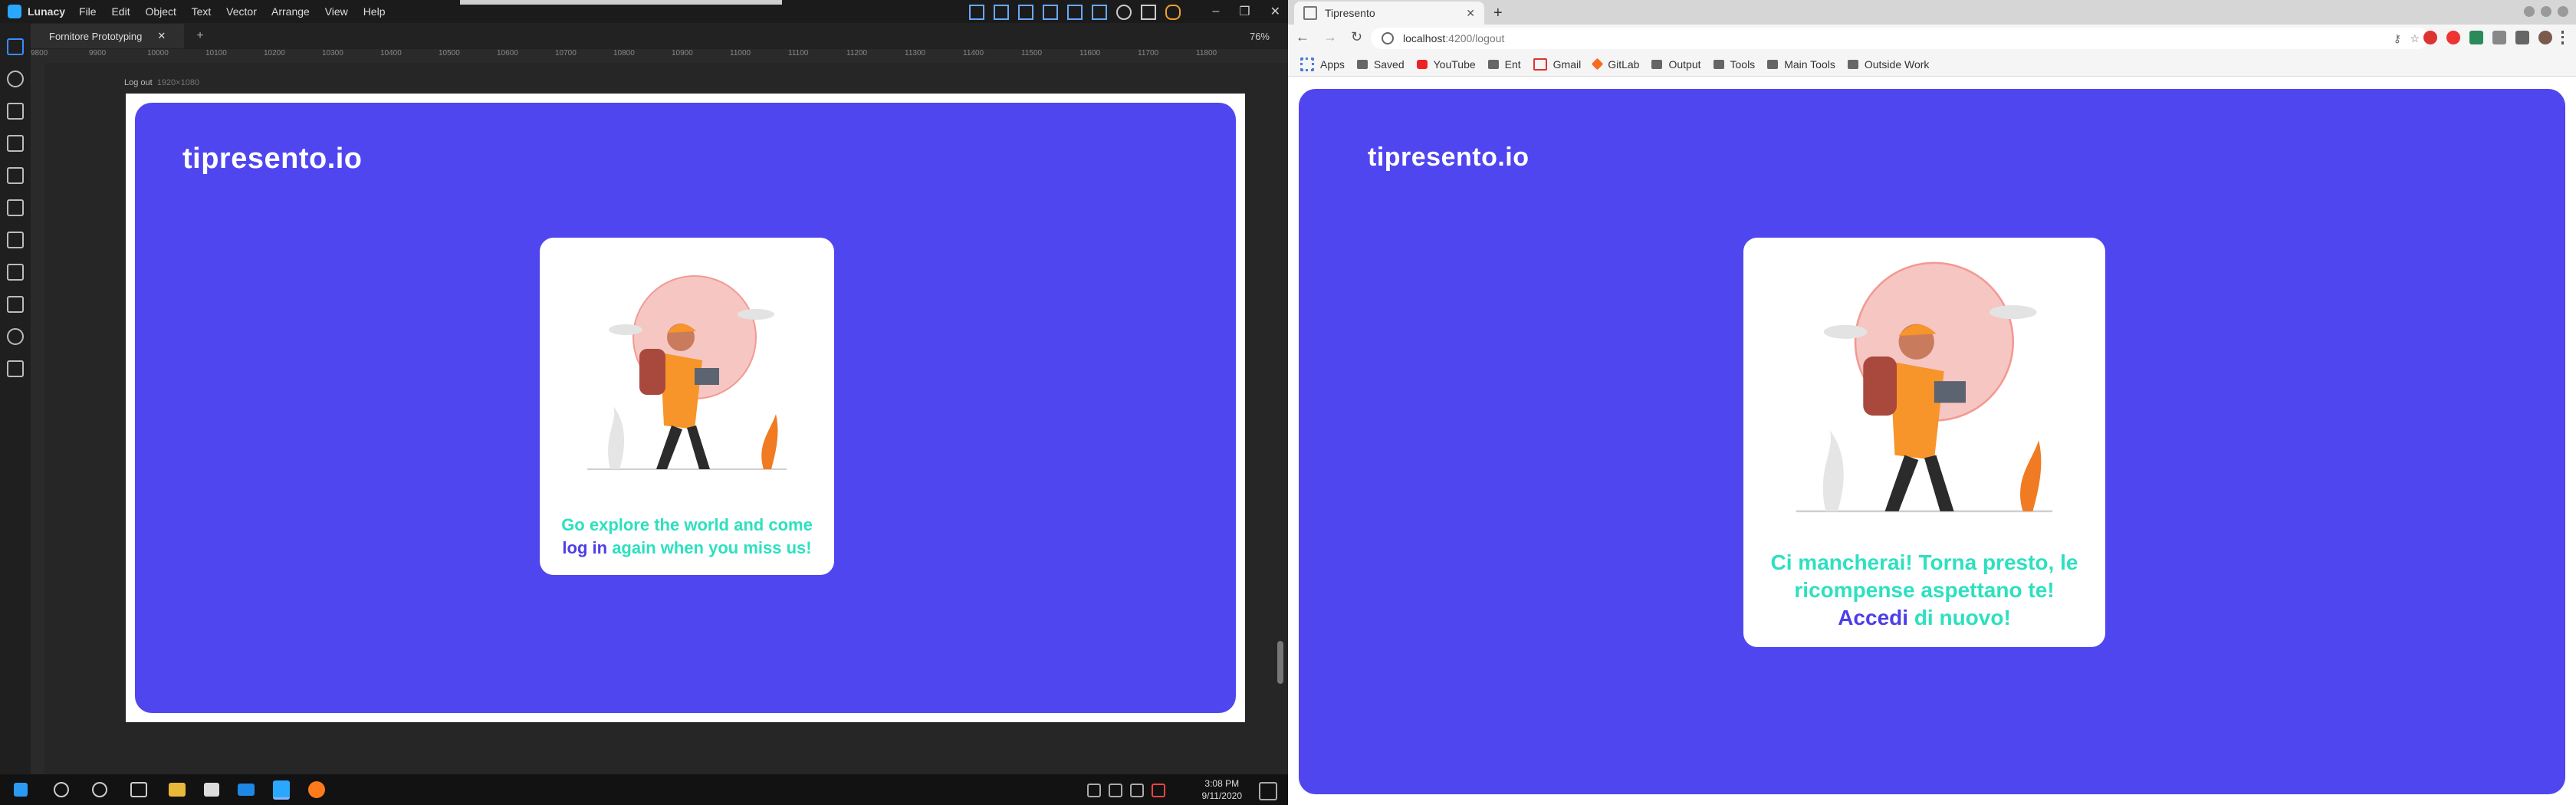  I want to click on tray-volume-icon, so click(1137, 791).